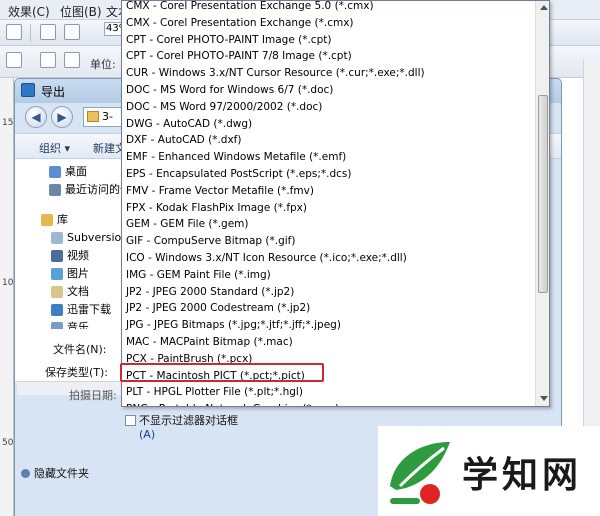 This screenshot has width=600, height=516. I want to click on file-type-option: DWG - AutoCAD (*.dwg), so click(328, 124).